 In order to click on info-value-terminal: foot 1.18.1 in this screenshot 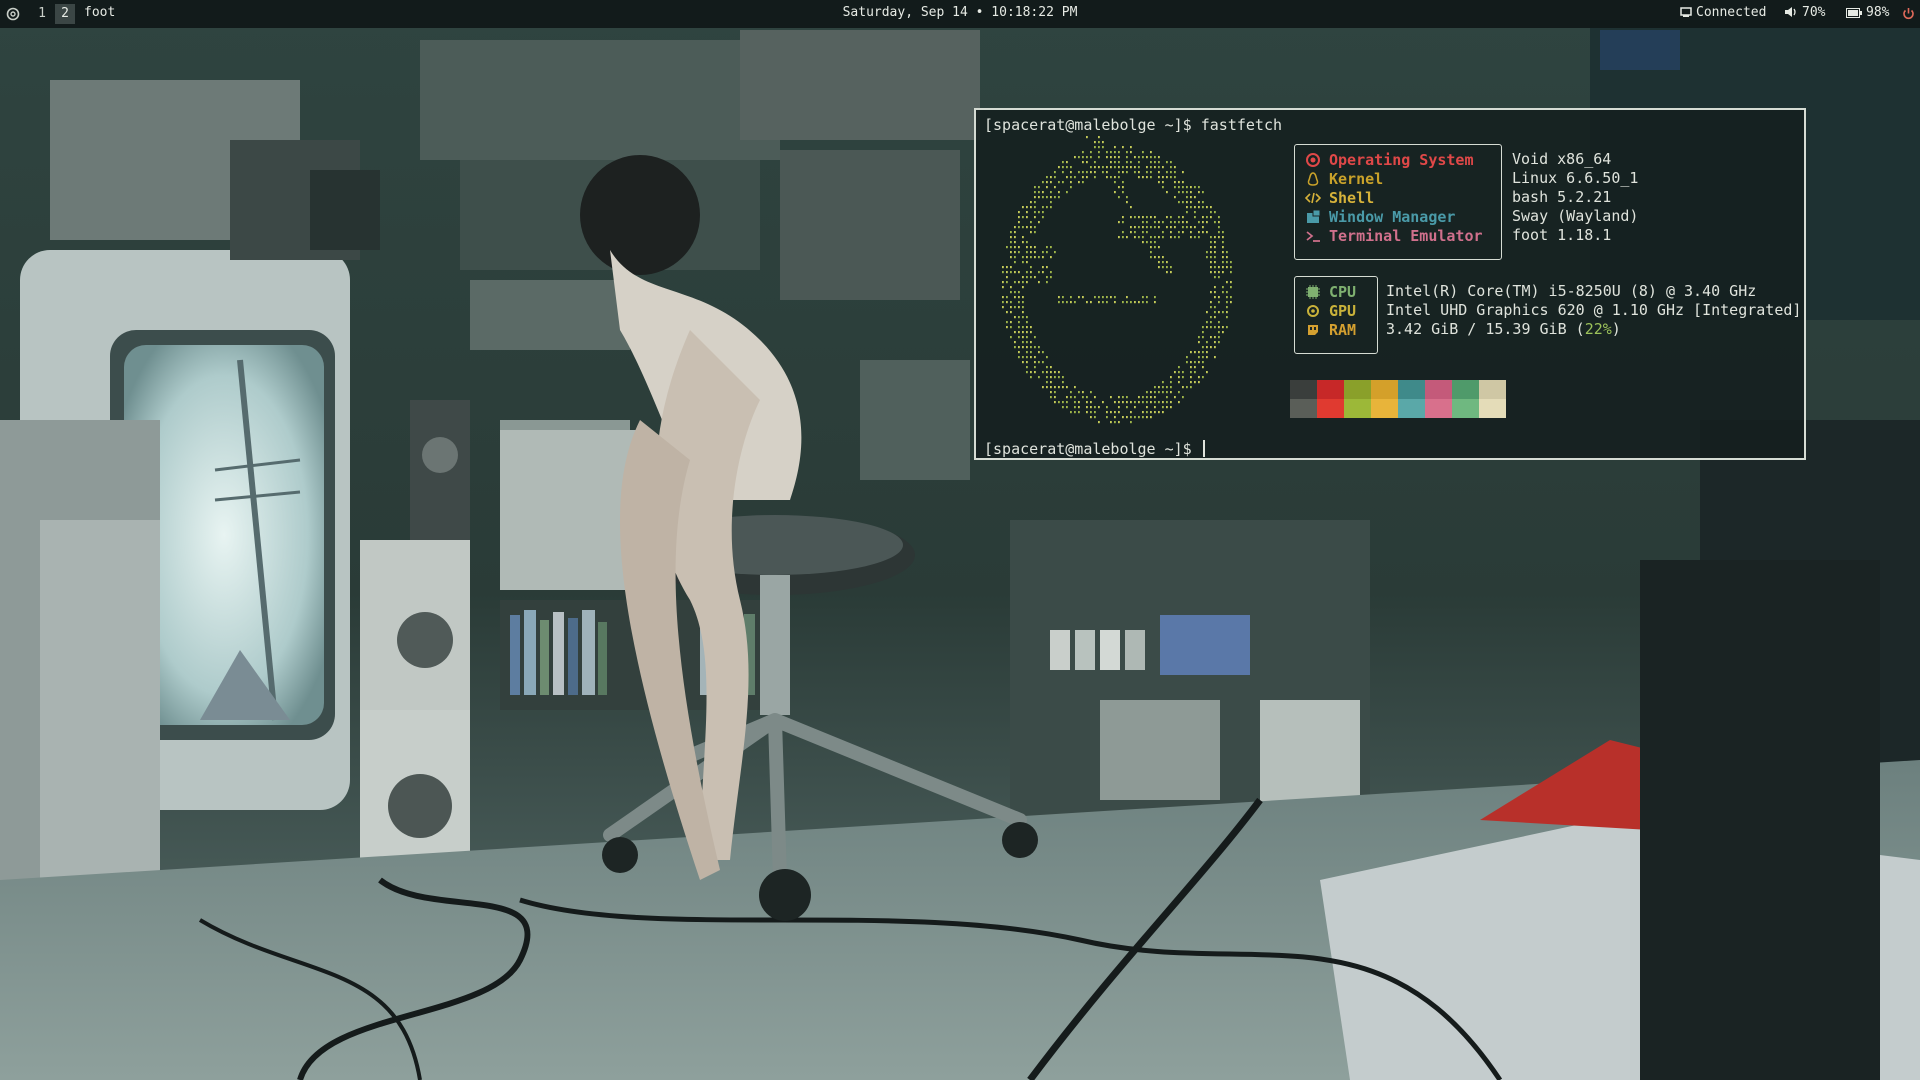, I will do `click(1562, 235)`.